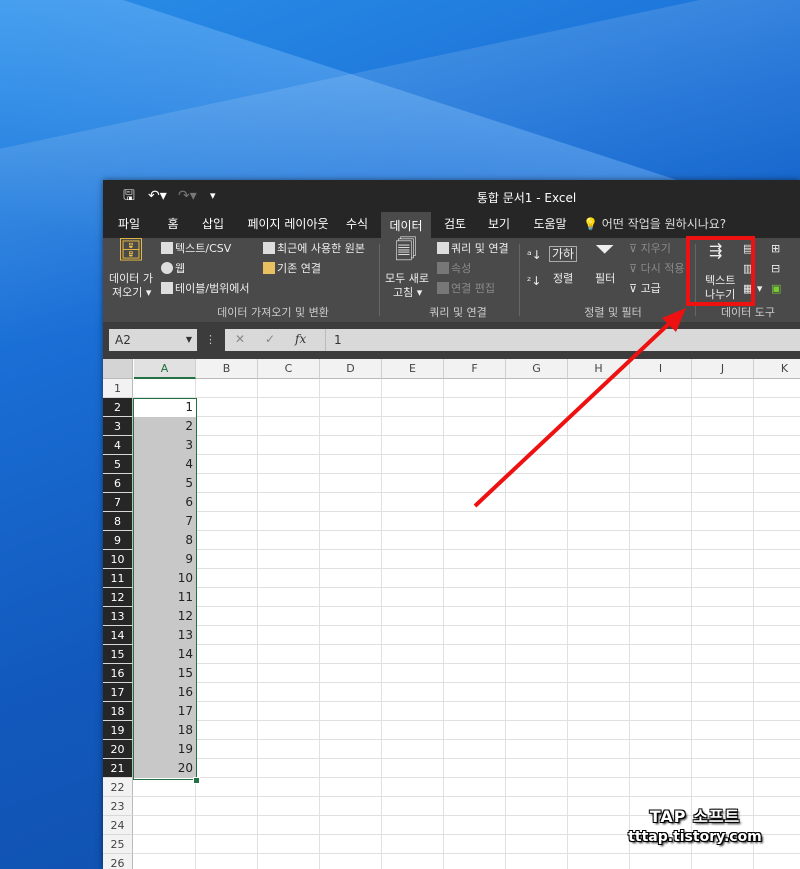 Image resolution: width=800 pixels, height=869 pixels. Describe the element at coordinates (455, 225) in the screenshot. I see `tab-review: 검토` at that location.